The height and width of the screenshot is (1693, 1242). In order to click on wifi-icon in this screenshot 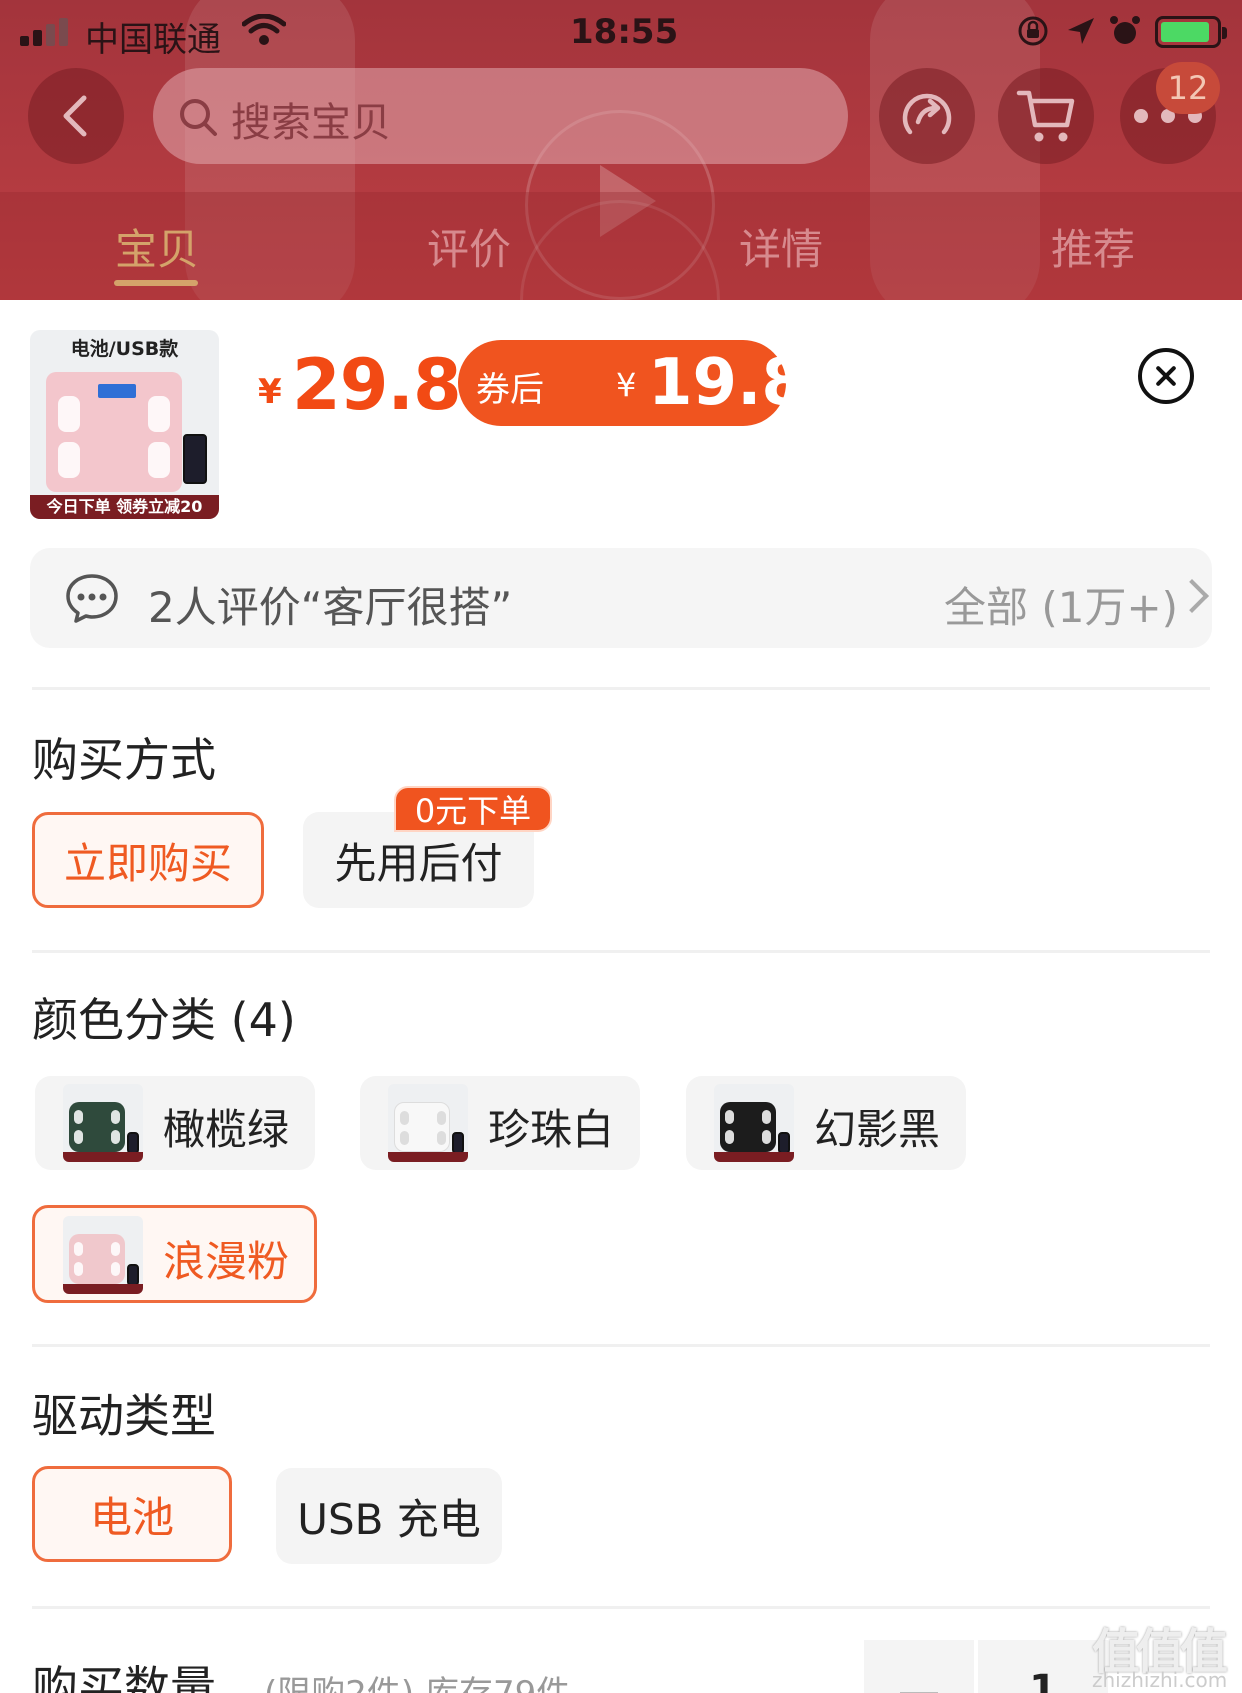, I will do `click(264, 29)`.